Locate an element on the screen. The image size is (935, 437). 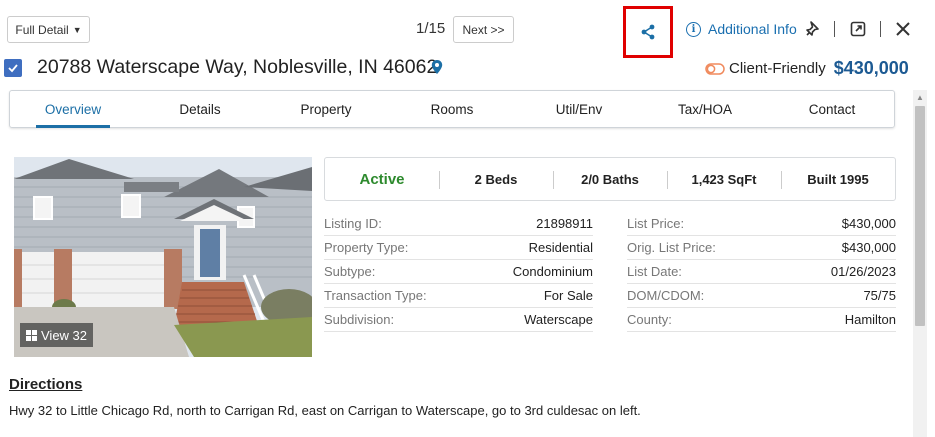
unpin-button is located at coordinates (813, 29).